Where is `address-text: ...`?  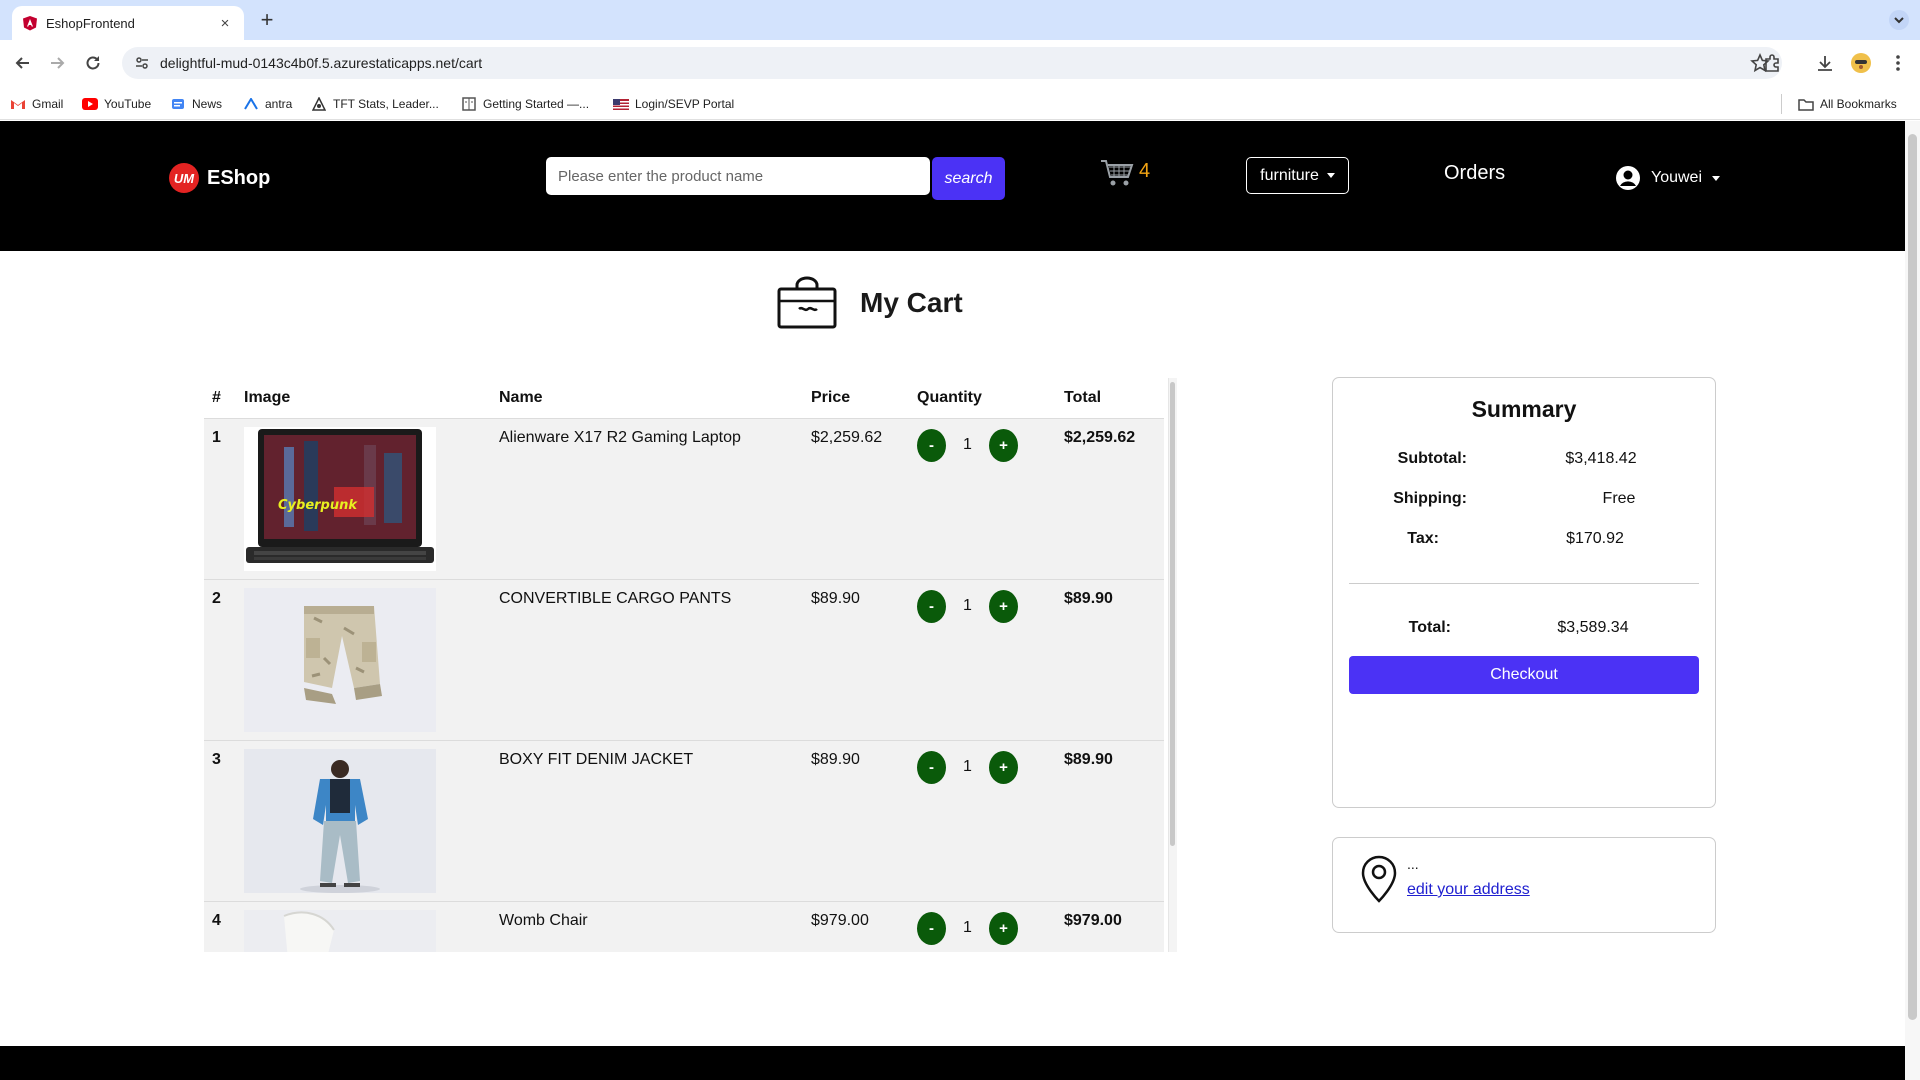 address-text: ... is located at coordinates (1413, 864).